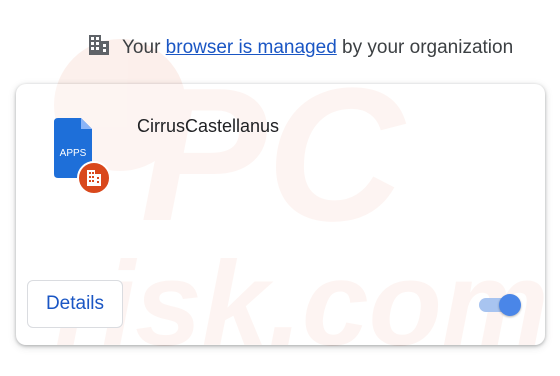 Image resolution: width=560 pixels, height=376 pixels. Describe the element at coordinates (99, 48) in the screenshot. I see `building-icon` at that location.